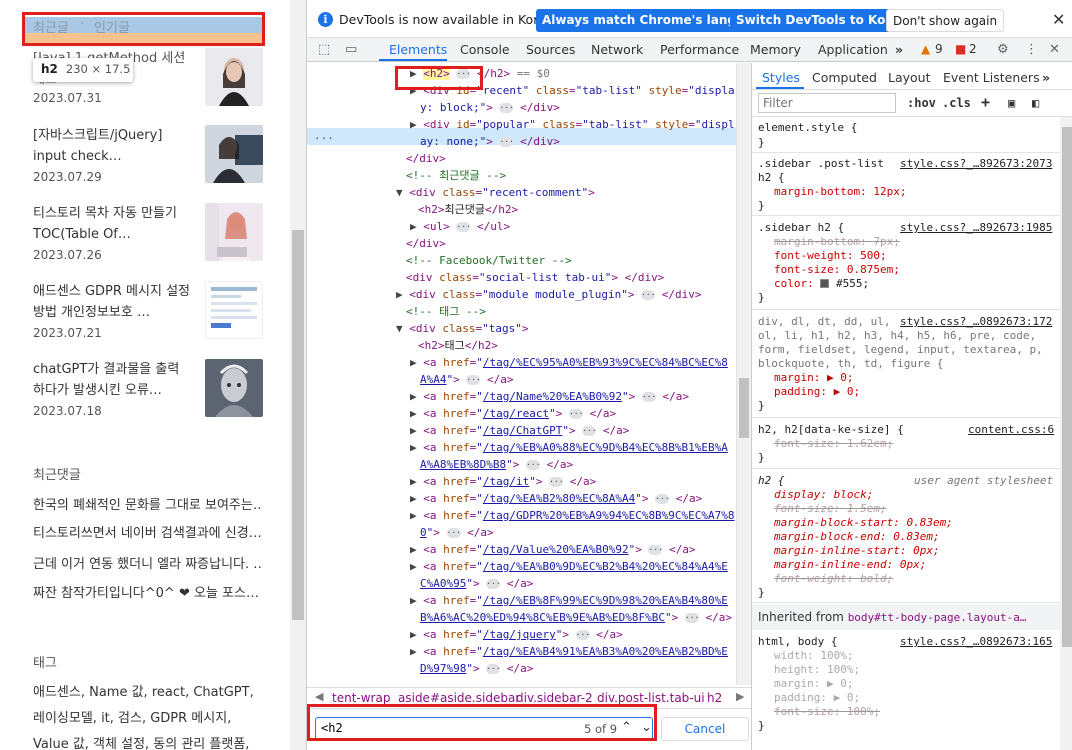 The image size is (1072, 750). I want to click on rule-property: margin: ▶ 0;, so click(813, 378).